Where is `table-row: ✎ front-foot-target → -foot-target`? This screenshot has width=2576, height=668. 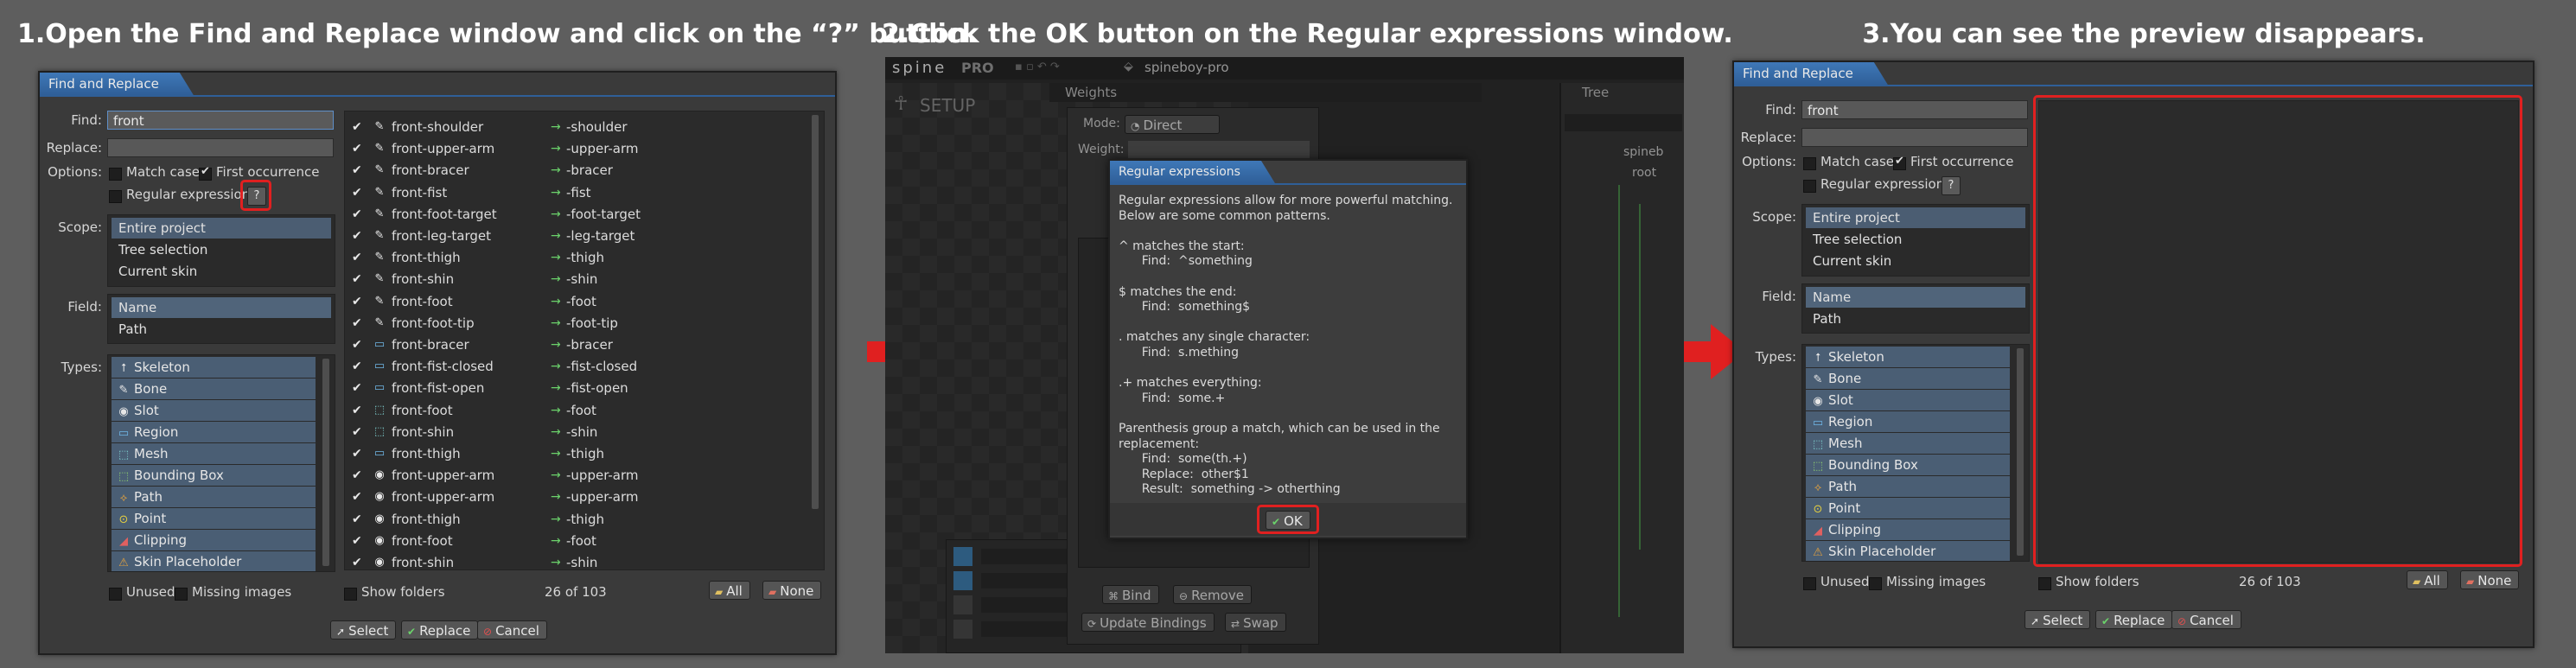
table-row: ✎ front-foot-target → -foot-target is located at coordinates (574, 214).